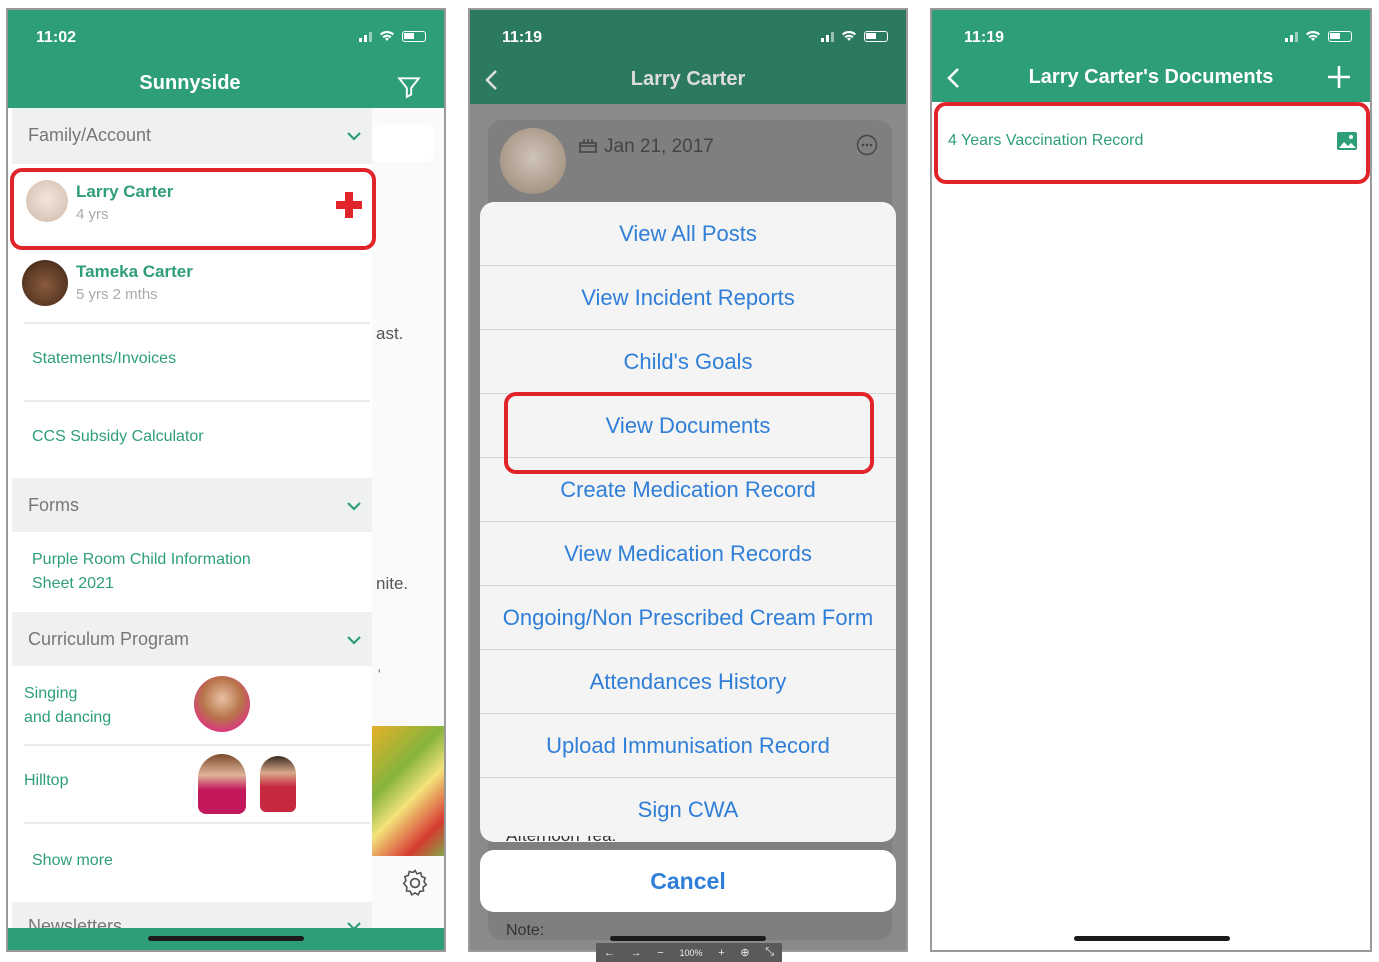 The height and width of the screenshot is (962, 1379). What do you see at coordinates (415, 883) in the screenshot?
I see `settings-gear-icon` at bounding box center [415, 883].